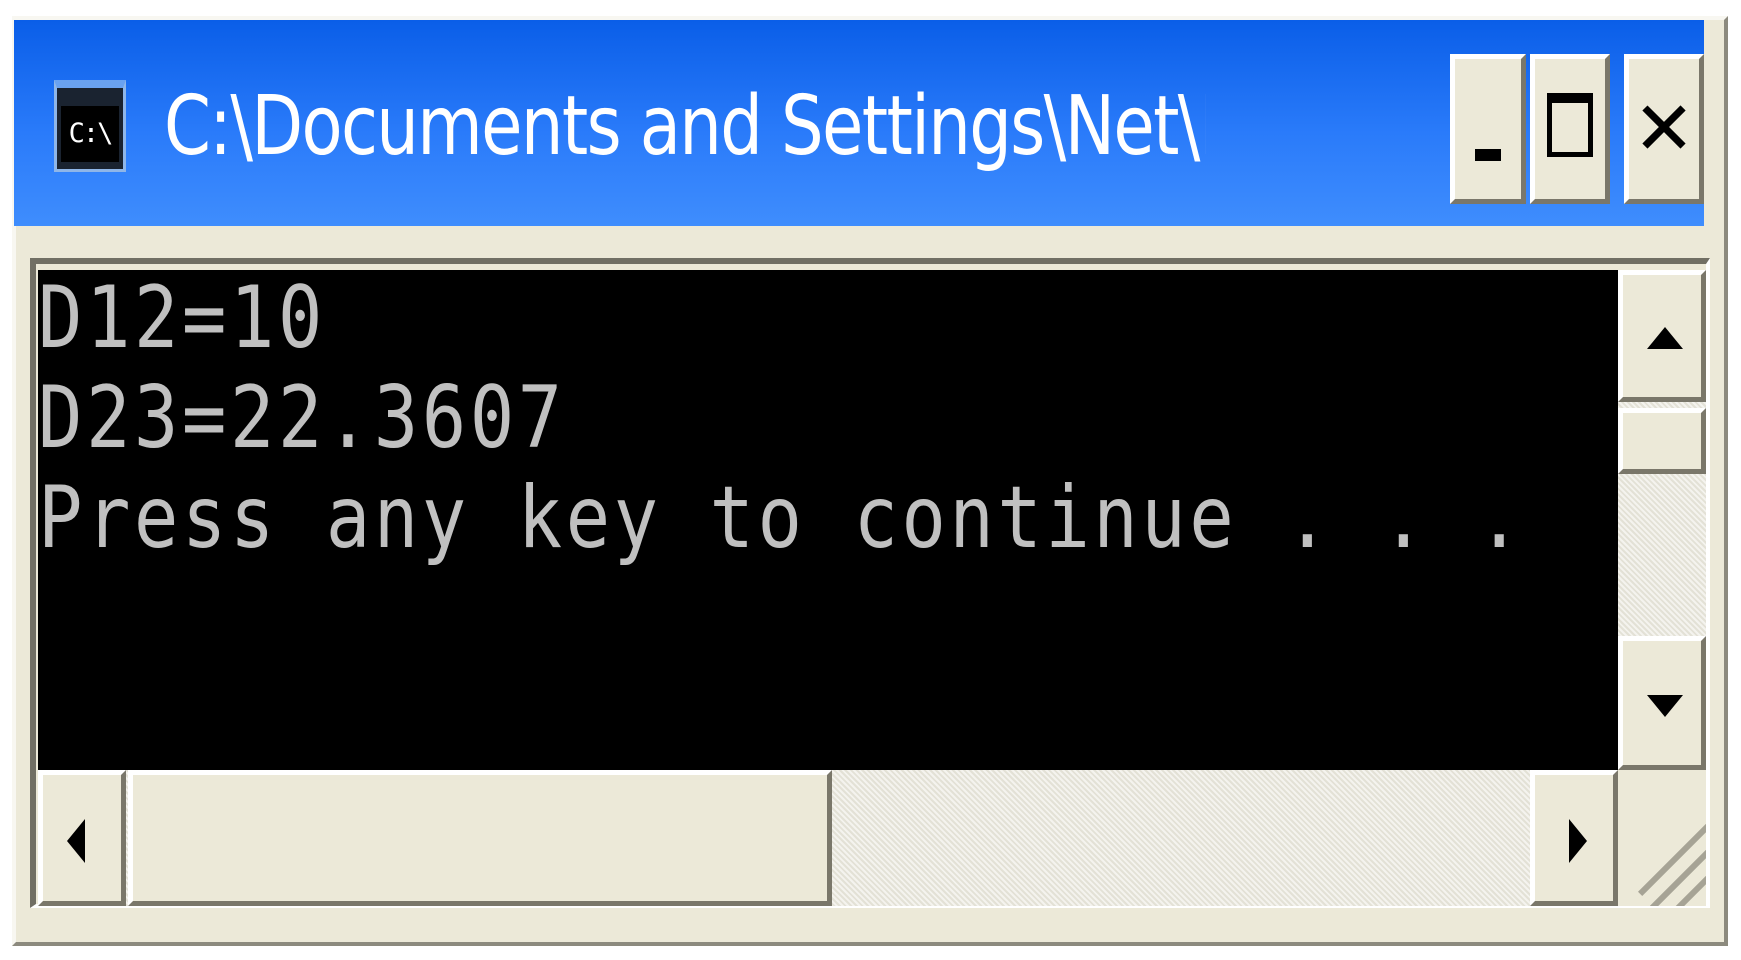  I want to click on maximize-icon, so click(1570, 125).